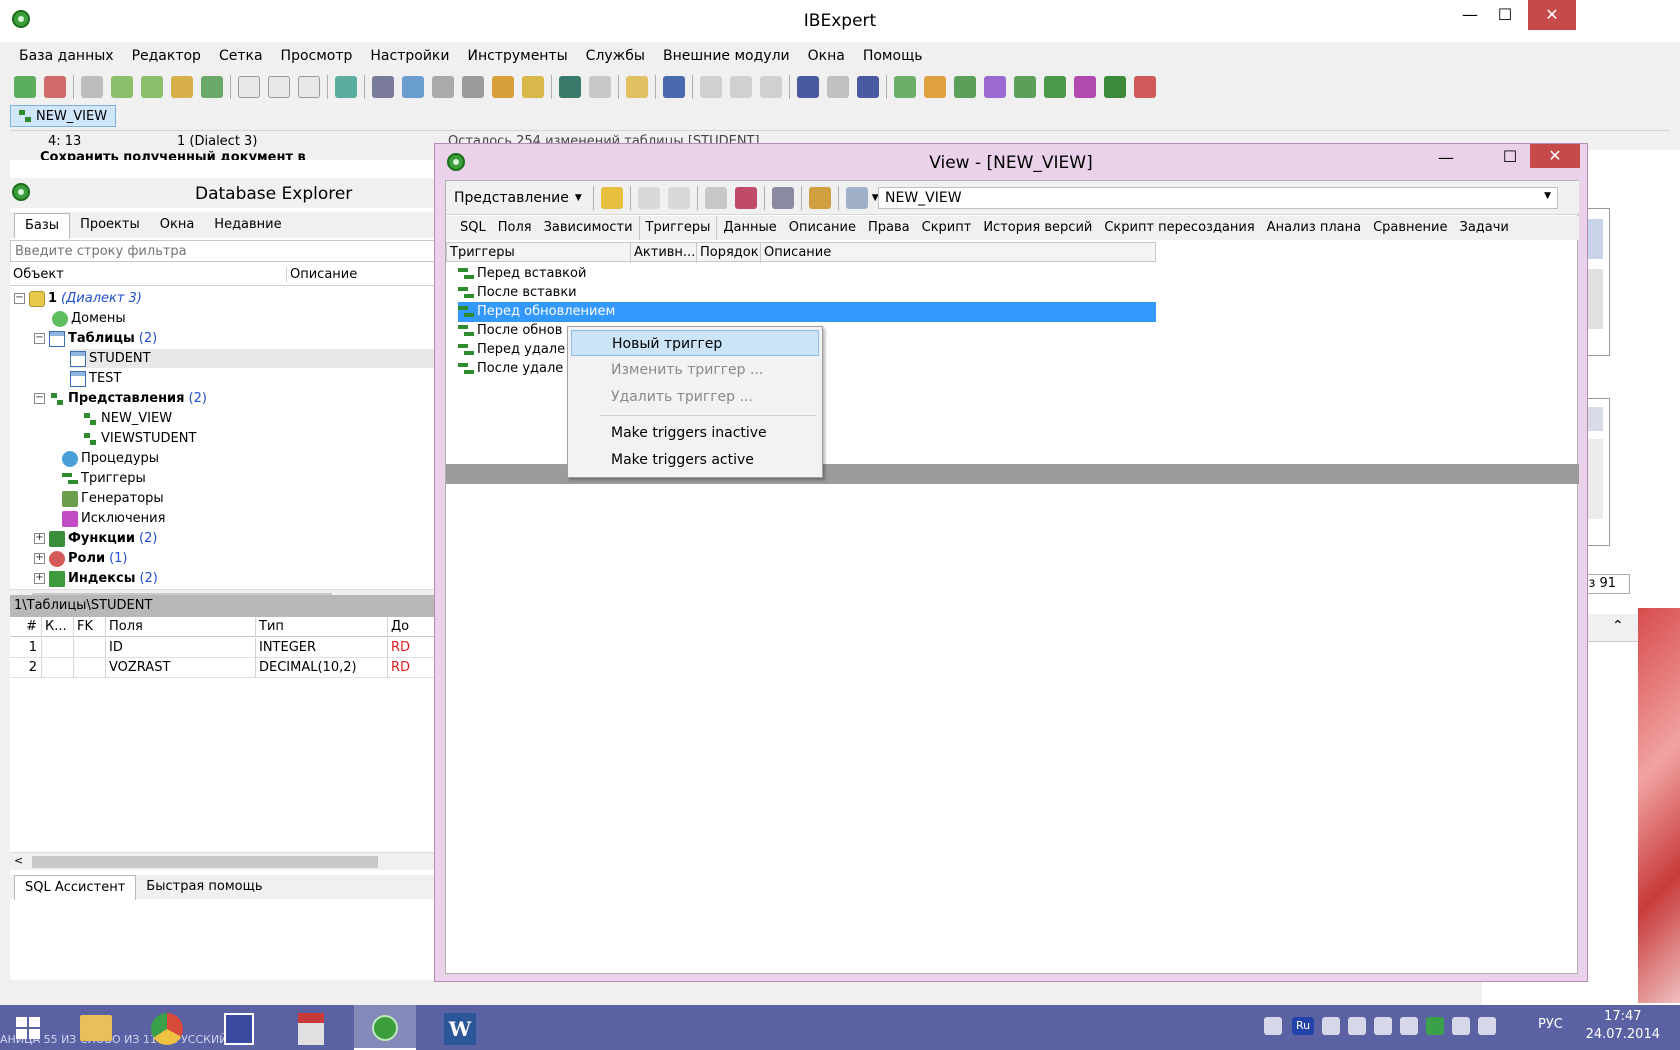 The height and width of the screenshot is (1050, 1680). Describe the element at coordinates (1218, 198) in the screenshot. I see `object-name-dropdown: NEW_VIEW ▼` at that location.